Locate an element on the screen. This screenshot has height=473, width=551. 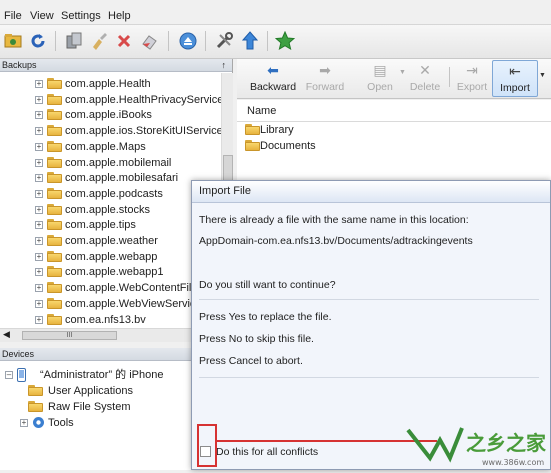
delete-button: ✕ Delete is located at coordinates (425, 78).